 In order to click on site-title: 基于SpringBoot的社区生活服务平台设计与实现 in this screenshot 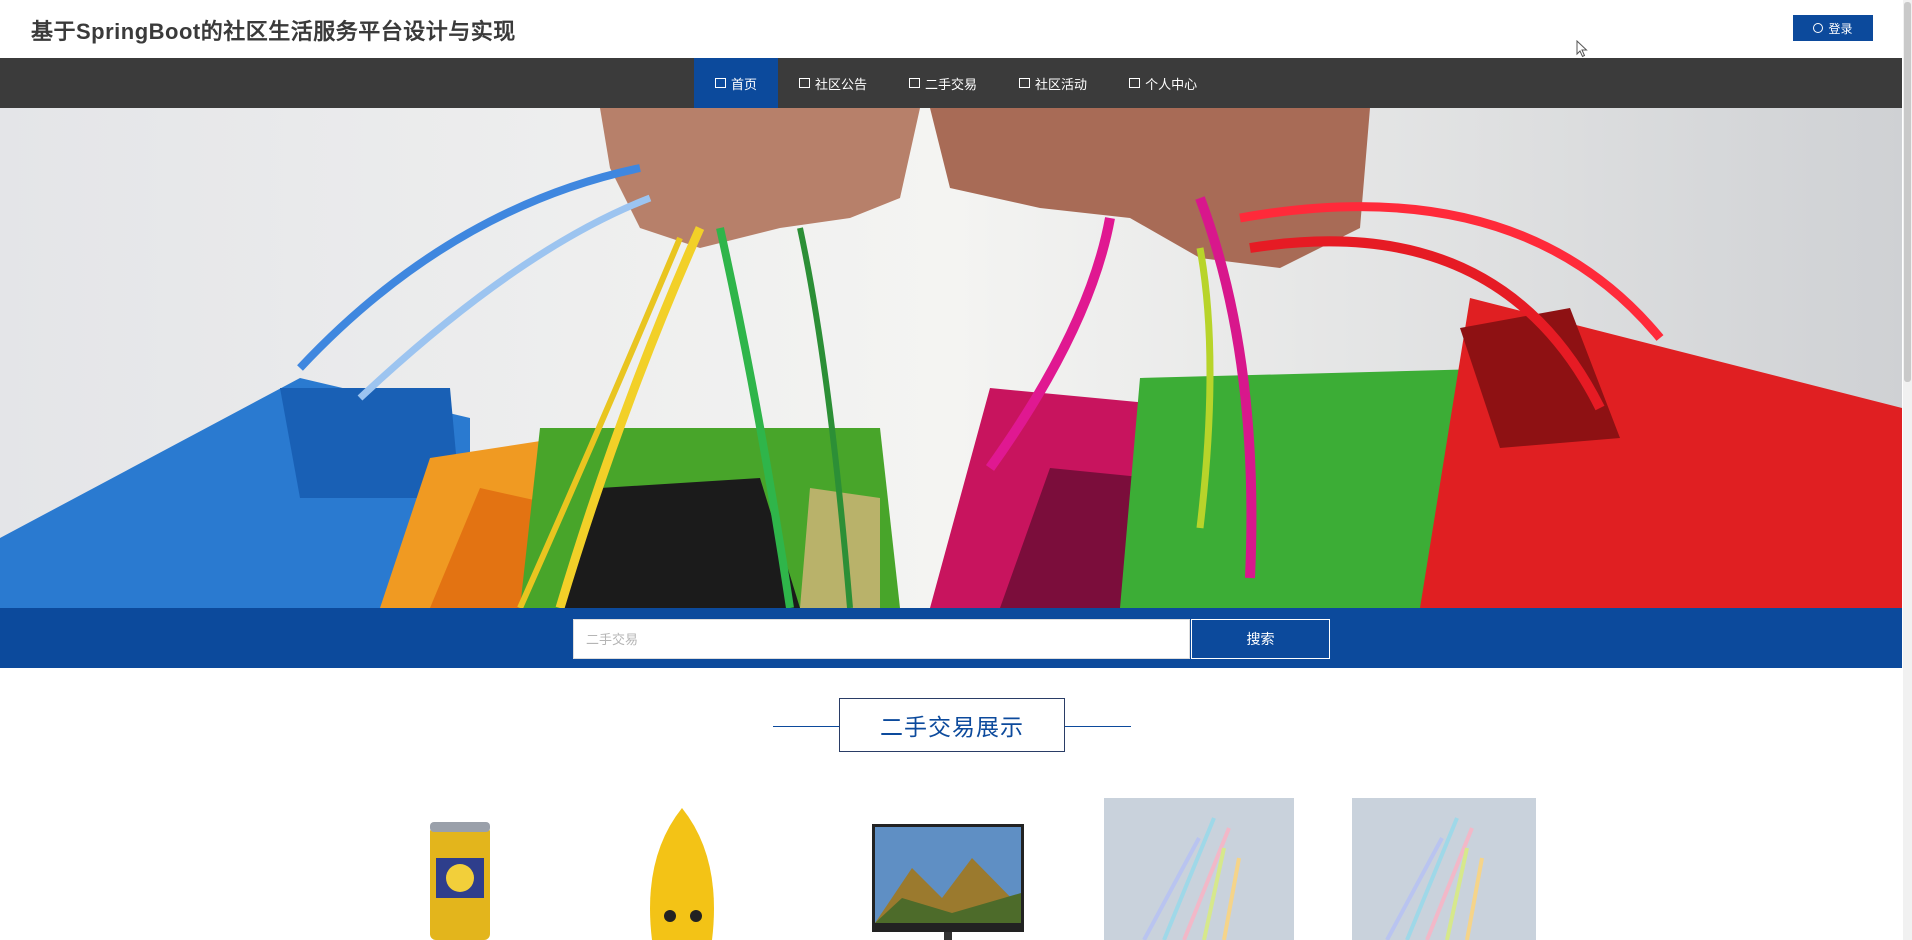, I will do `click(273, 31)`.